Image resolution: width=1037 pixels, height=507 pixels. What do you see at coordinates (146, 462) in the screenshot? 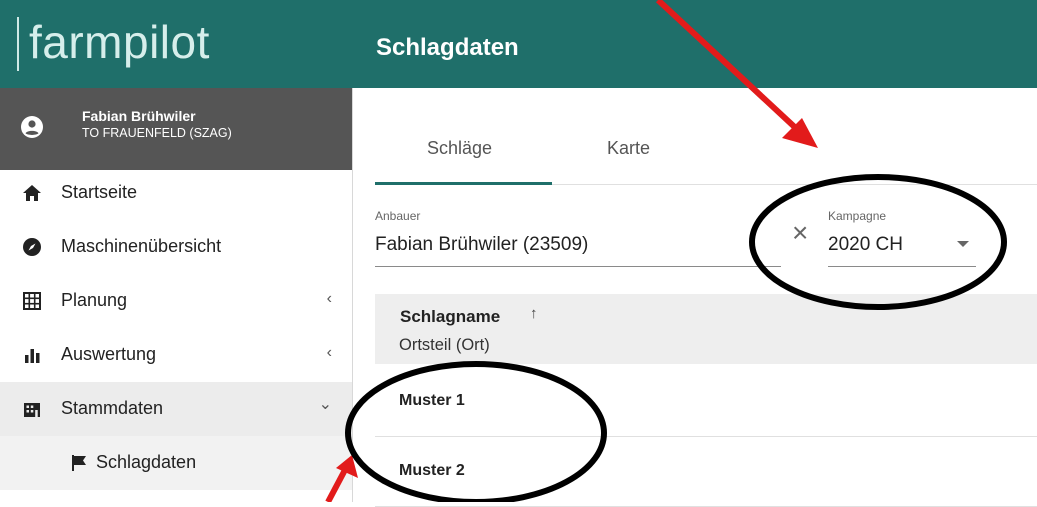
I see `nav-label: Schlagdaten` at bounding box center [146, 462].